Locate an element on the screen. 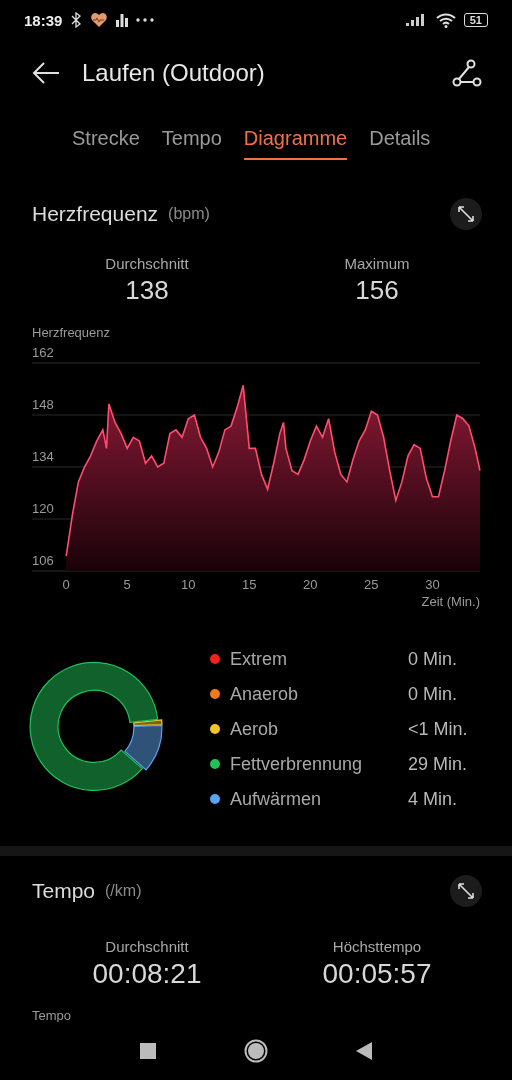  axis-label: 162 is located at coordinates (43, 352).